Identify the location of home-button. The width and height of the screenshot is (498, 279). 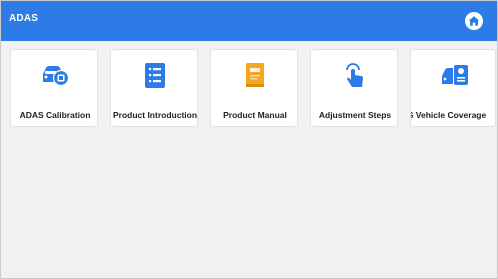
(474, 21).